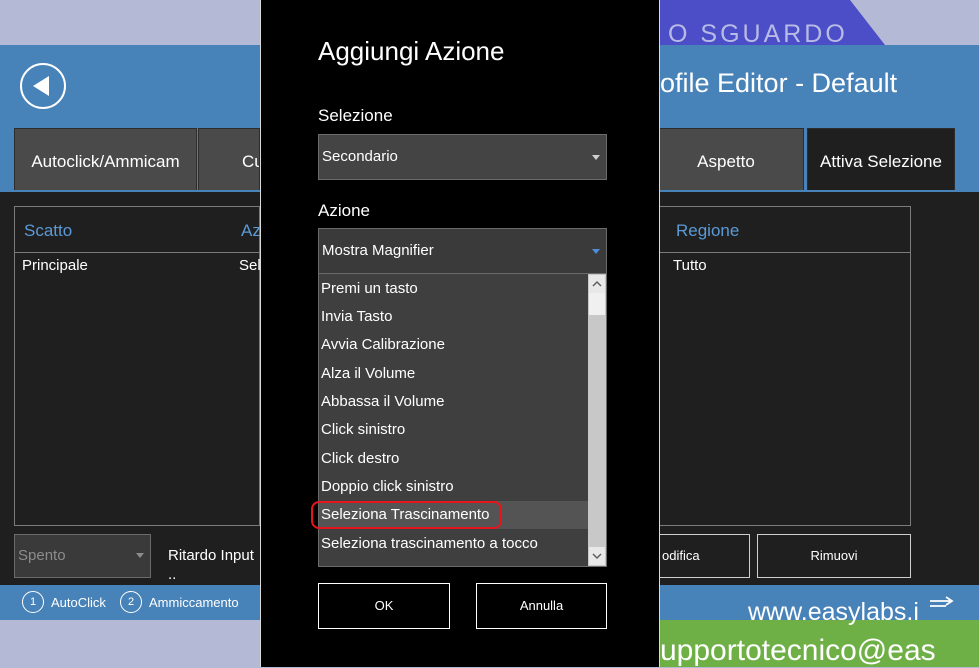 The height and width of the screenshot is (668, 979). I want to click on scroll-down-arrow, so click(597, 556).